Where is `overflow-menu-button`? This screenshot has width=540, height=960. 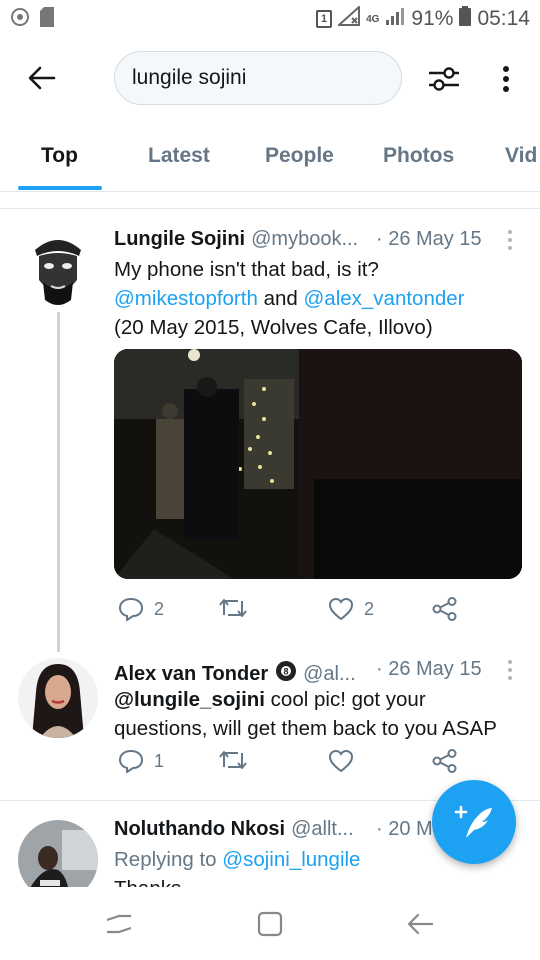 overflow-menu-button is located at coordinates (506, 79).